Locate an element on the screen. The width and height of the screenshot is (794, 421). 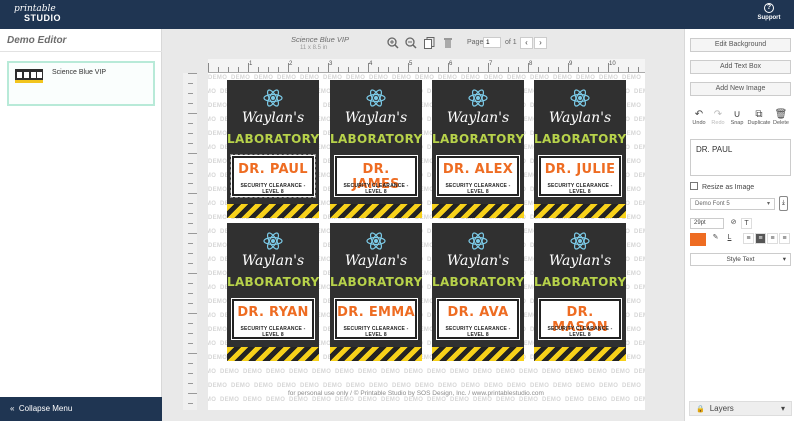
badge-title-script: Waylan's is located at coordinates (580, 118).